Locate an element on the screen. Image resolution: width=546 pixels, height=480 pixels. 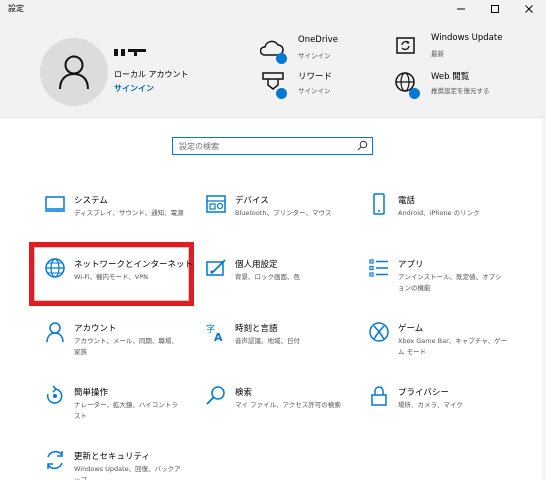
search-icon is located at coordinates (362, 145).